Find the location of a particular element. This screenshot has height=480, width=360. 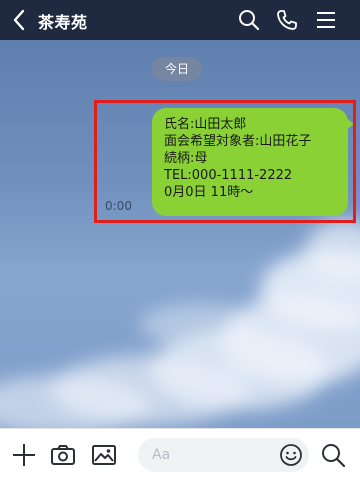

chat-title: 茶寿苑 is located at coordinates (63, 22).